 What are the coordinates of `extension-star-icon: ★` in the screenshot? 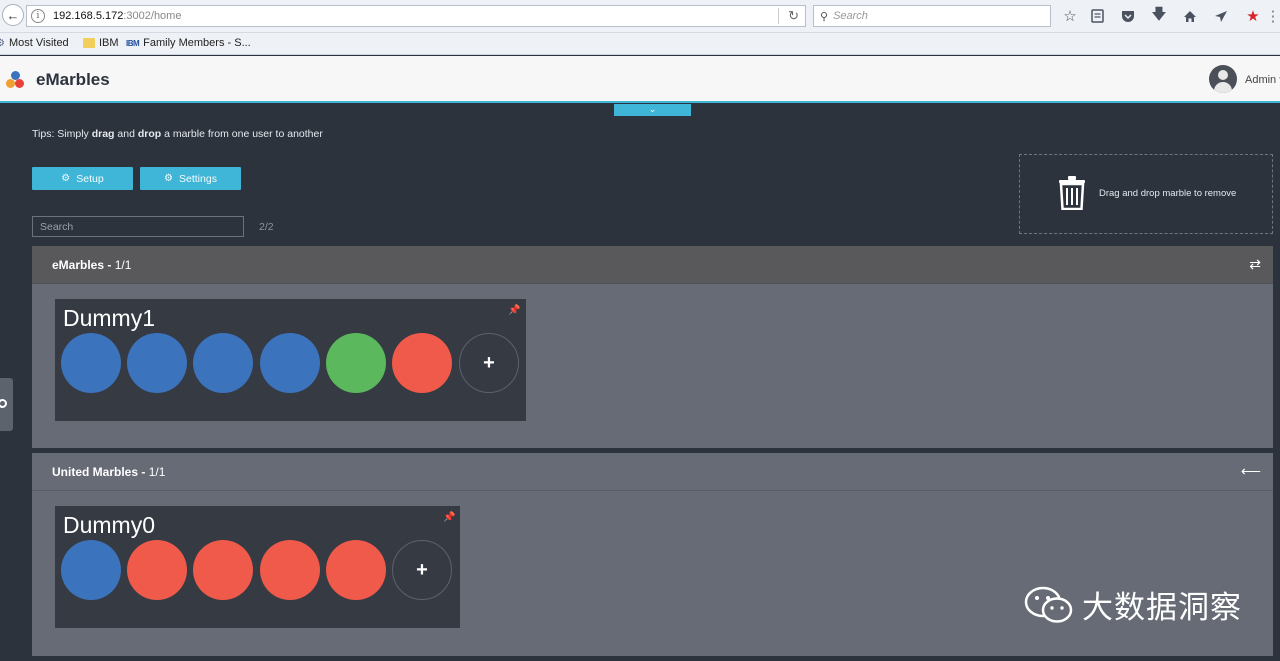 It's located at (1253, 16).